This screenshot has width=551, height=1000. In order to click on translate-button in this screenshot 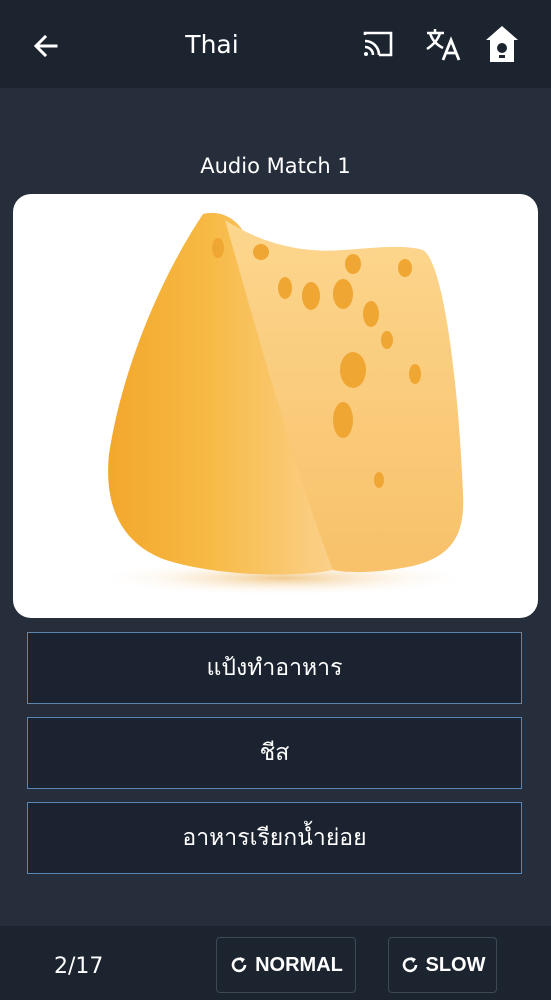, I will do `click(443, 44)`.